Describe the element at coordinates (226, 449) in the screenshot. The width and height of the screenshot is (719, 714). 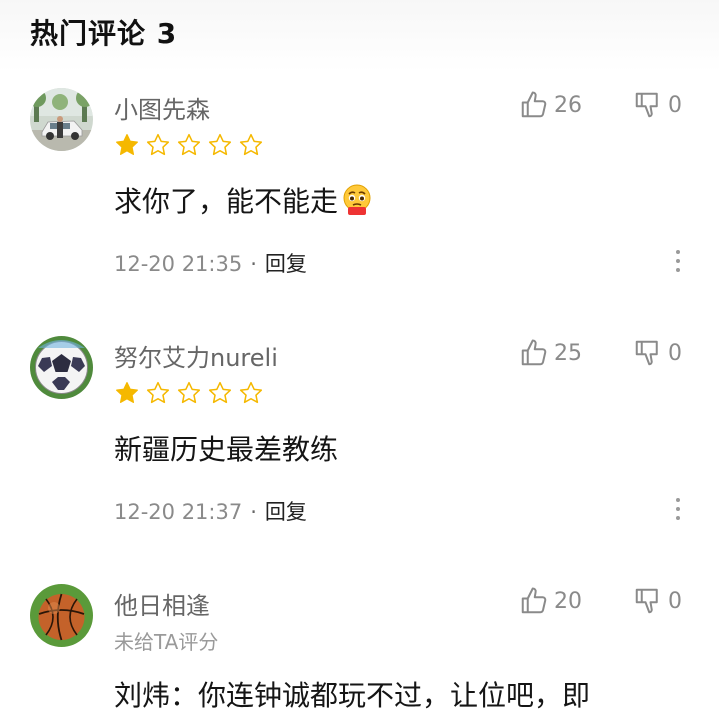
I see `comment-text: 新疆历史最差教练` at that location.